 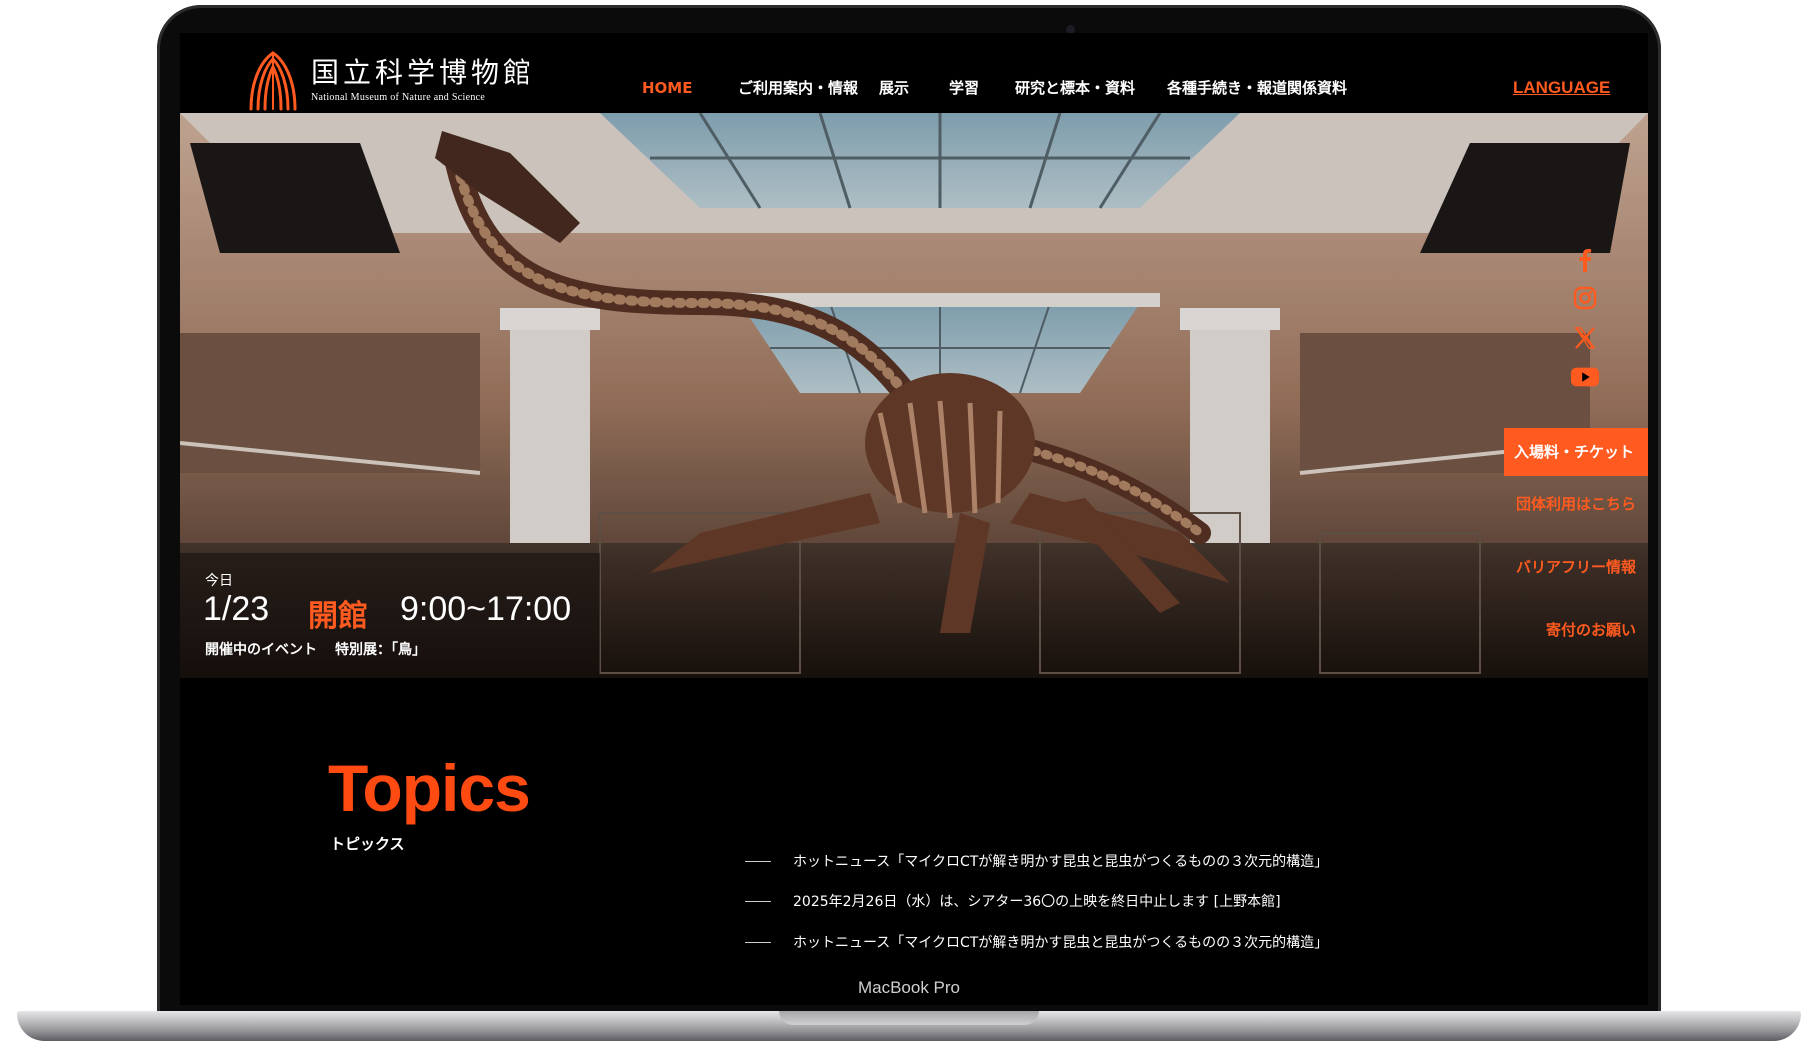 What do you see at coordinates (367, 844) in the screenshot?
I see `topics-subtitle: トピックス` at bounding box center [367, 844].